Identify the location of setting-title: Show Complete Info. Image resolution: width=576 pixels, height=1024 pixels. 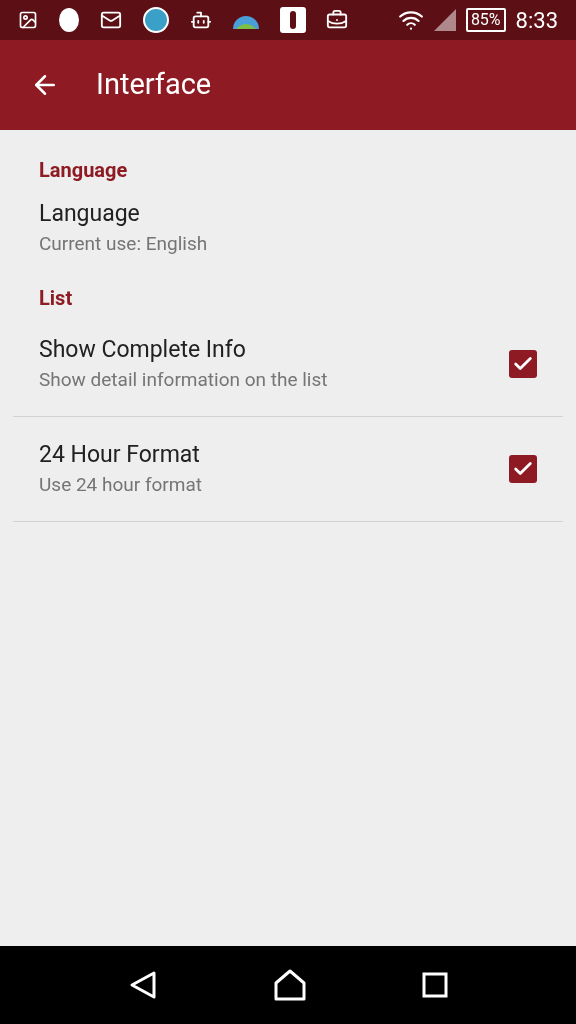
(274, 350).